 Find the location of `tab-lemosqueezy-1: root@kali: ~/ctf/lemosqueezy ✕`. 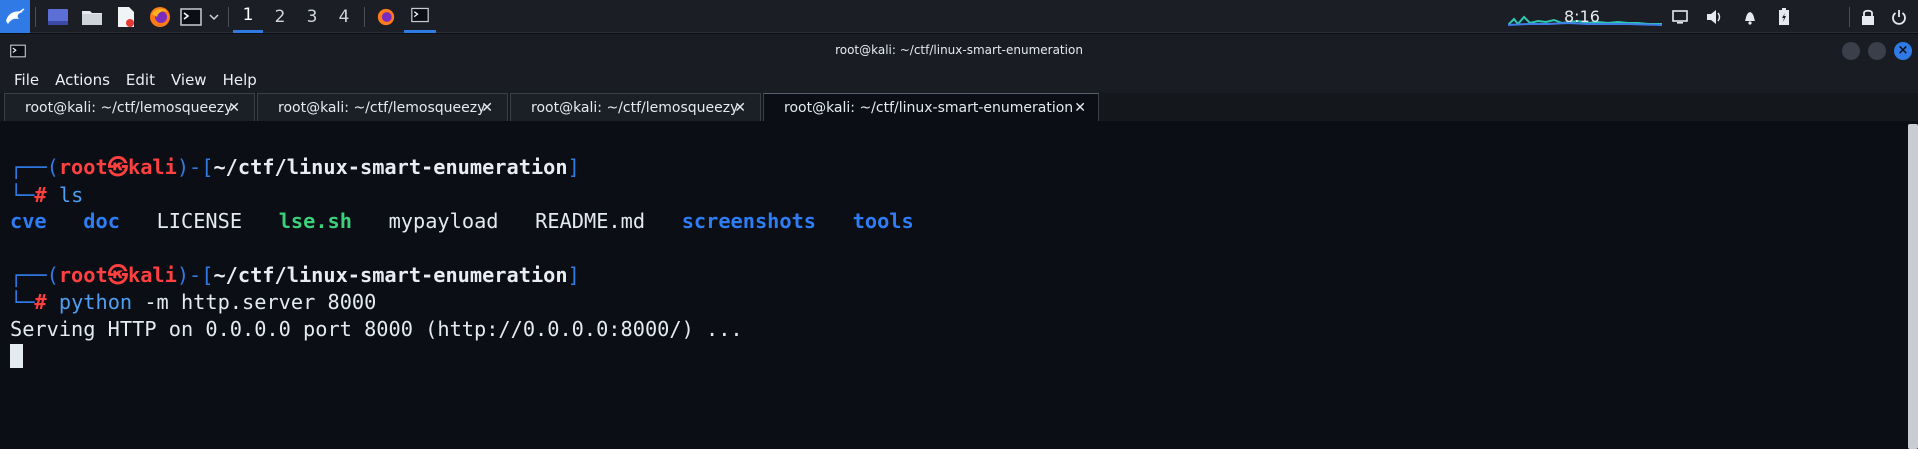

tab-lemosqueezy-1: root@kali: ~/ctf/lemosqueezy ✕ is located at coordinates (129, 107).